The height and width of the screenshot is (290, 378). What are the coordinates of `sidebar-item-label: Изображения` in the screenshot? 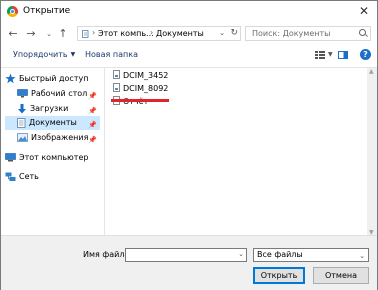 It's located at (60, 137).